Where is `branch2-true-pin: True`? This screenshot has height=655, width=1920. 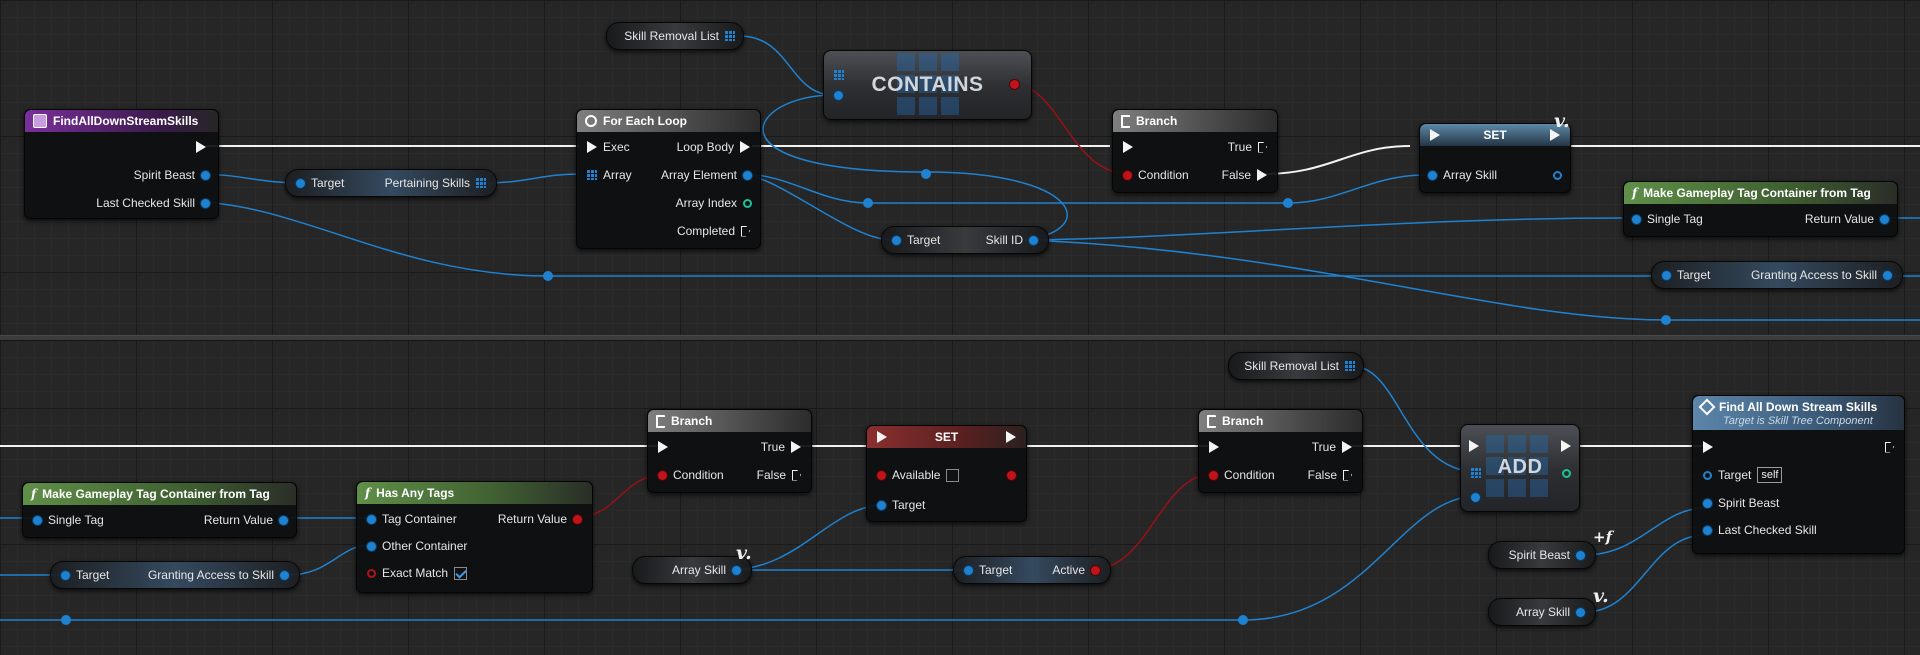 branch2-true-pin: True is located at coordinates (1332, 447).